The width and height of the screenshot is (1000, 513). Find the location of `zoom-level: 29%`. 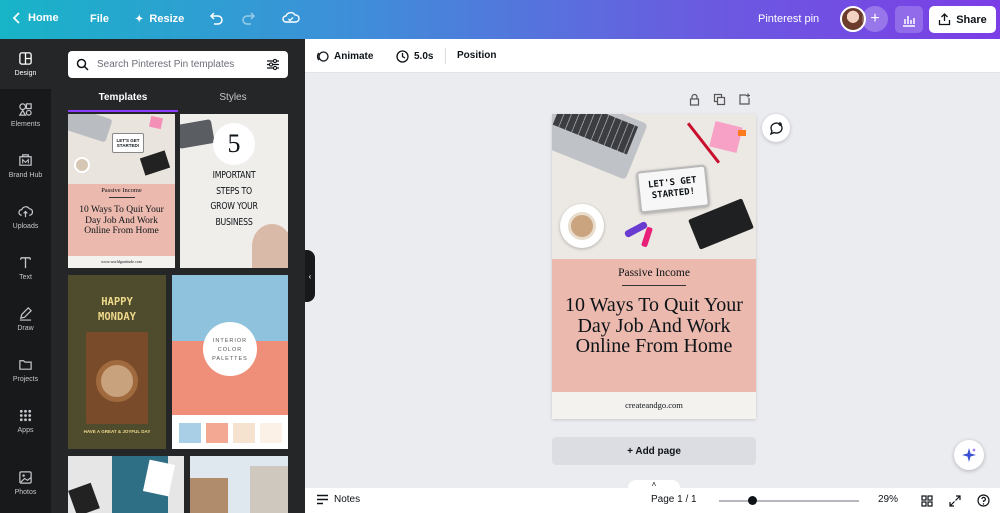

zoom-level: 29% is located at coordinates (888, 499).